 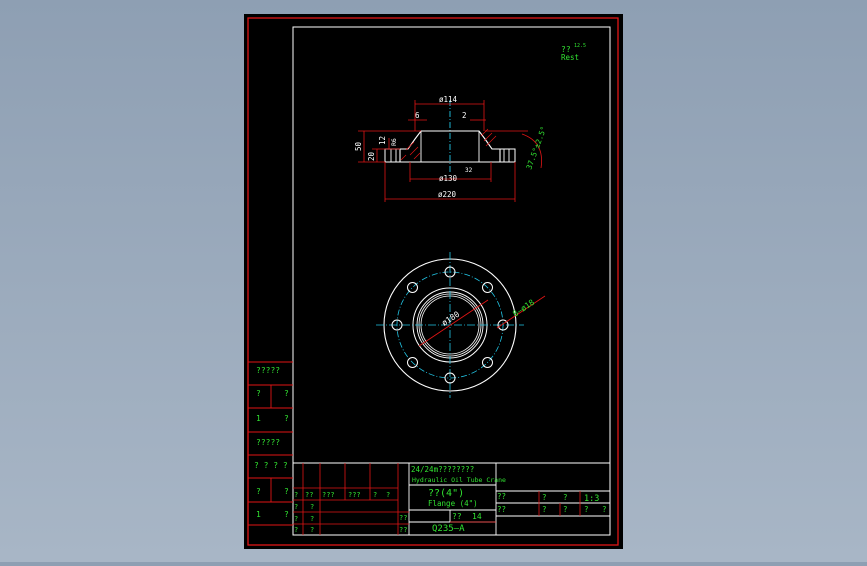 I want to click on rest-label: Rest, so click(x=570, y=57).